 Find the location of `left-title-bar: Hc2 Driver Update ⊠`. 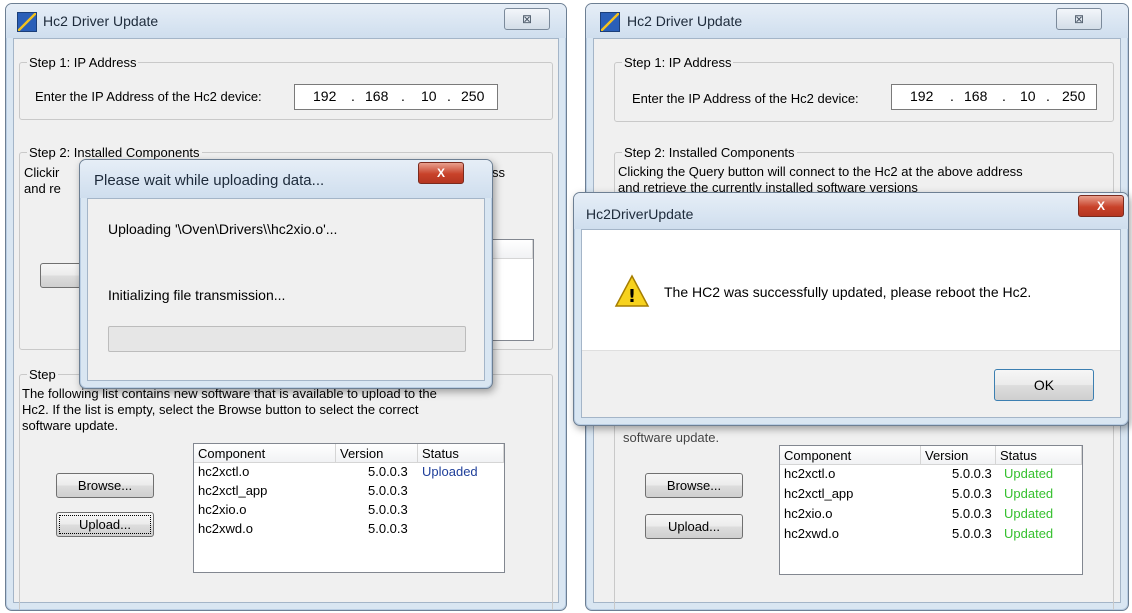

left-title-bar: Hc2 Driver Update ⊠ is located at coordinates (286, 21).